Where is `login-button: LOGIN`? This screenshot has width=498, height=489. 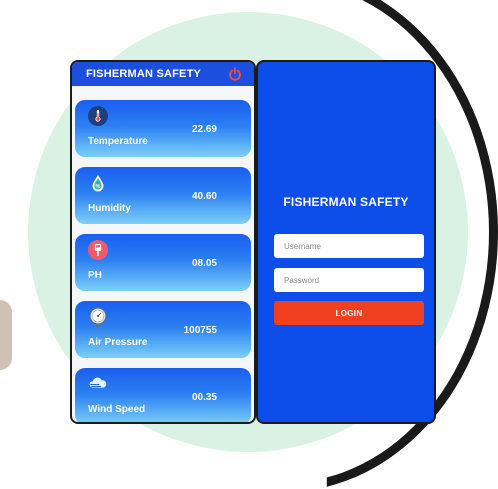
login-button: LOGIN is located at coordinates (349, 313).